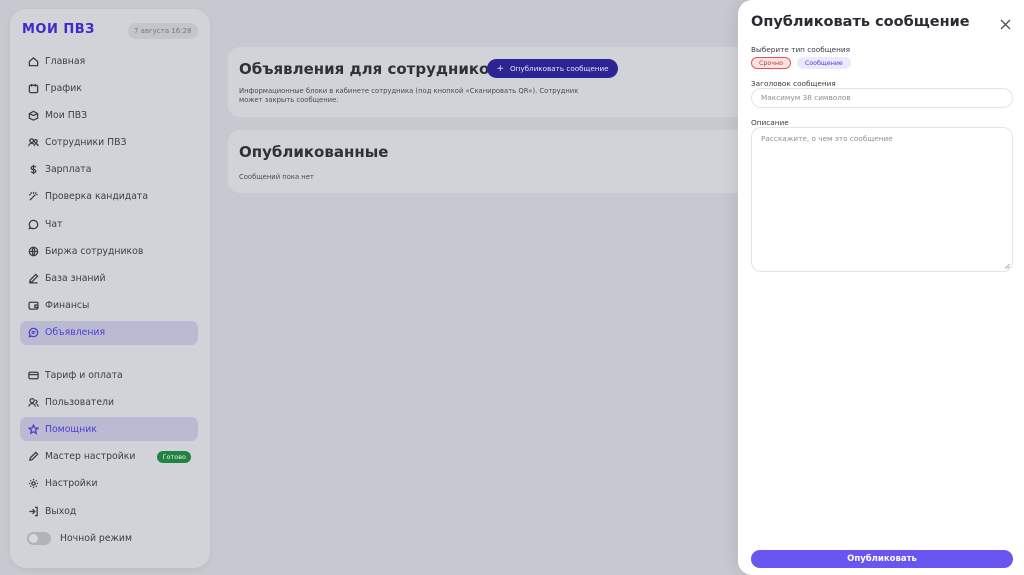 This screenshot has height=575, width=1024. Describe the element at coordinates (39, 538) in the screenshot. I see `night-mode-toggle` at that location.